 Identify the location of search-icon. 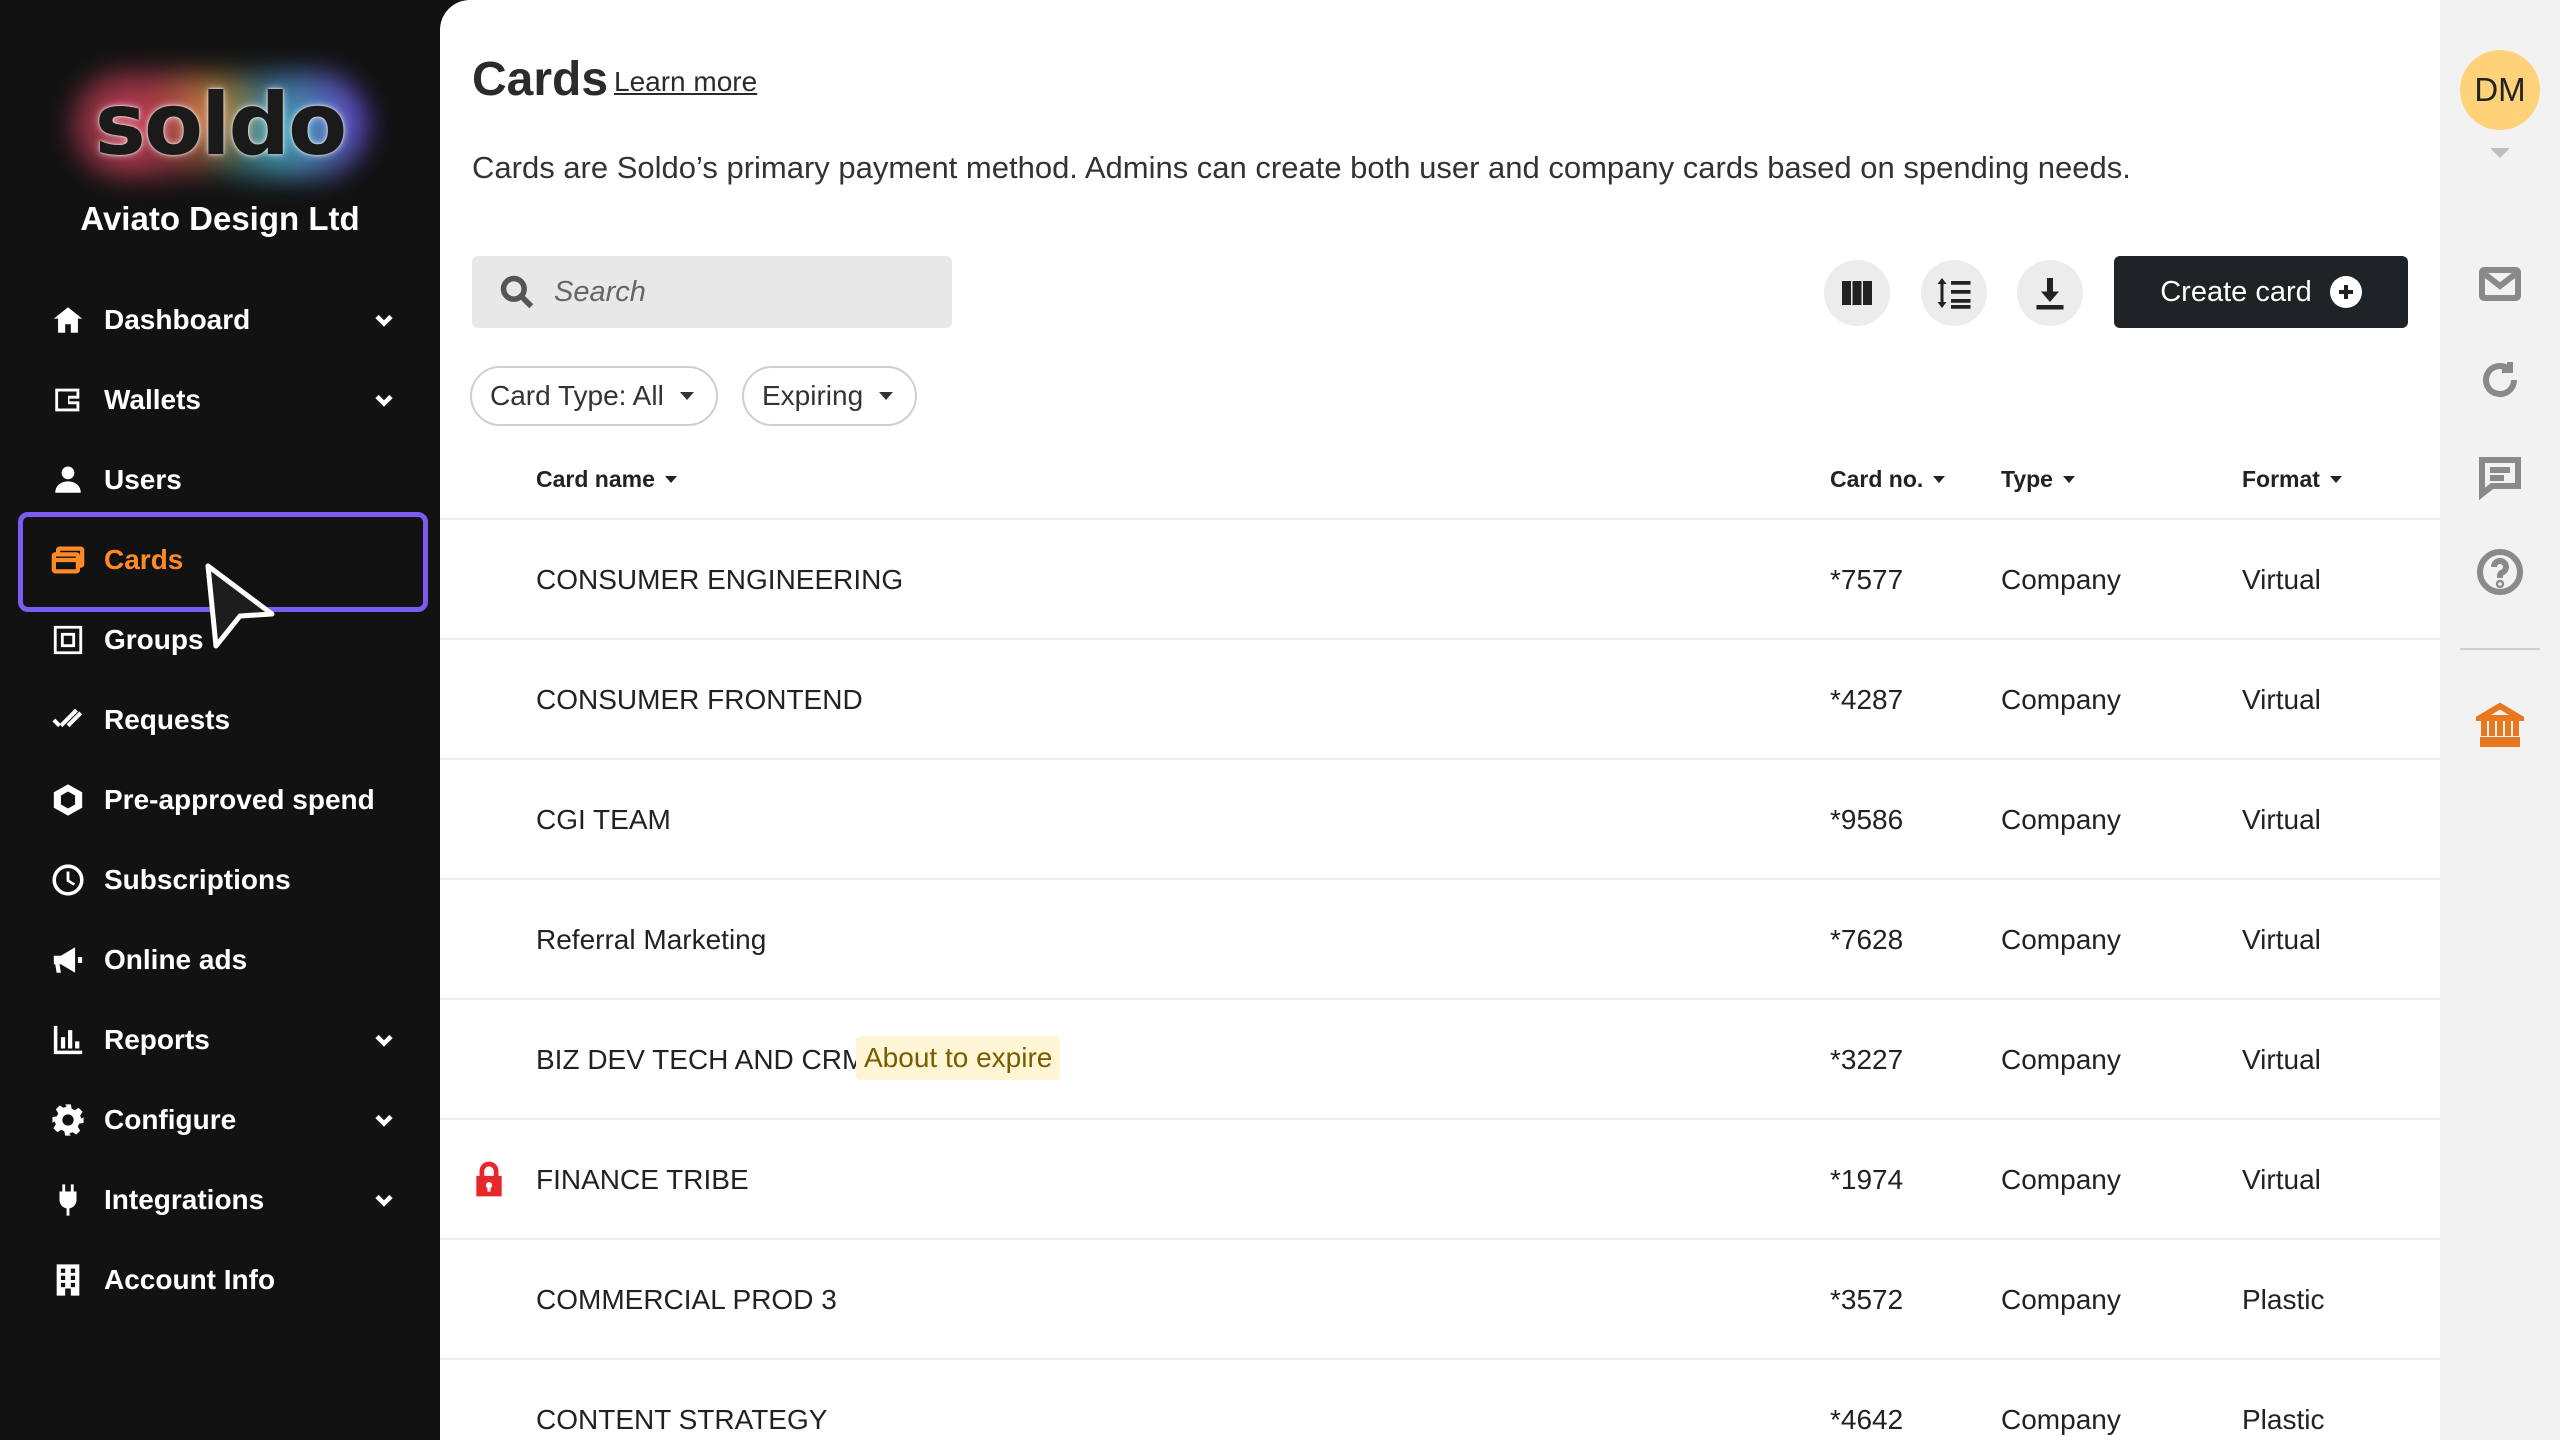
(517, 292).